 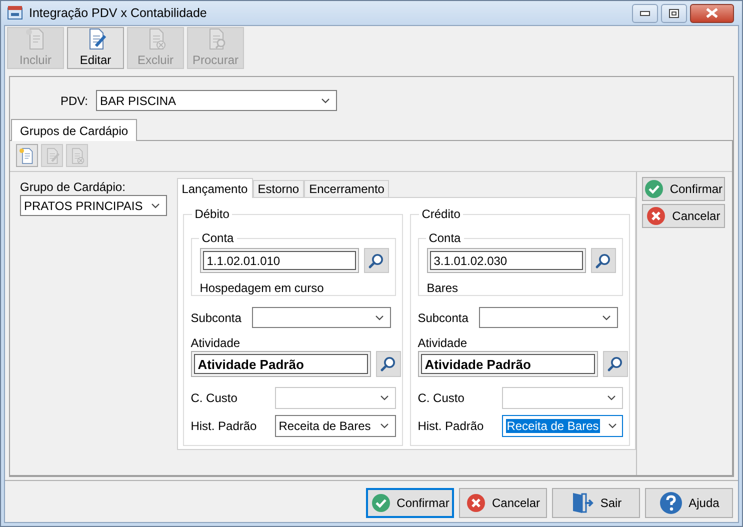 What do you see at coordinates (582, 503) in the screenshot?
I see `exit-door-icon` at bounding box center [582, 503].